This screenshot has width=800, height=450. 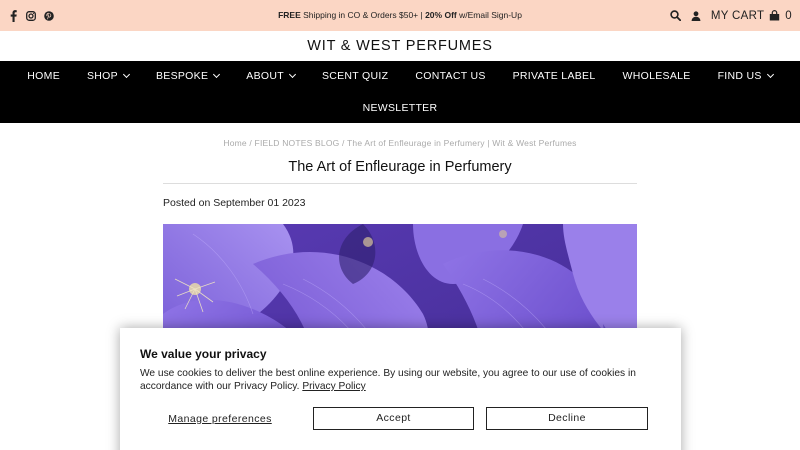 I want to click on nav-item-label: BESPOKE, so click(x=182, y=76).